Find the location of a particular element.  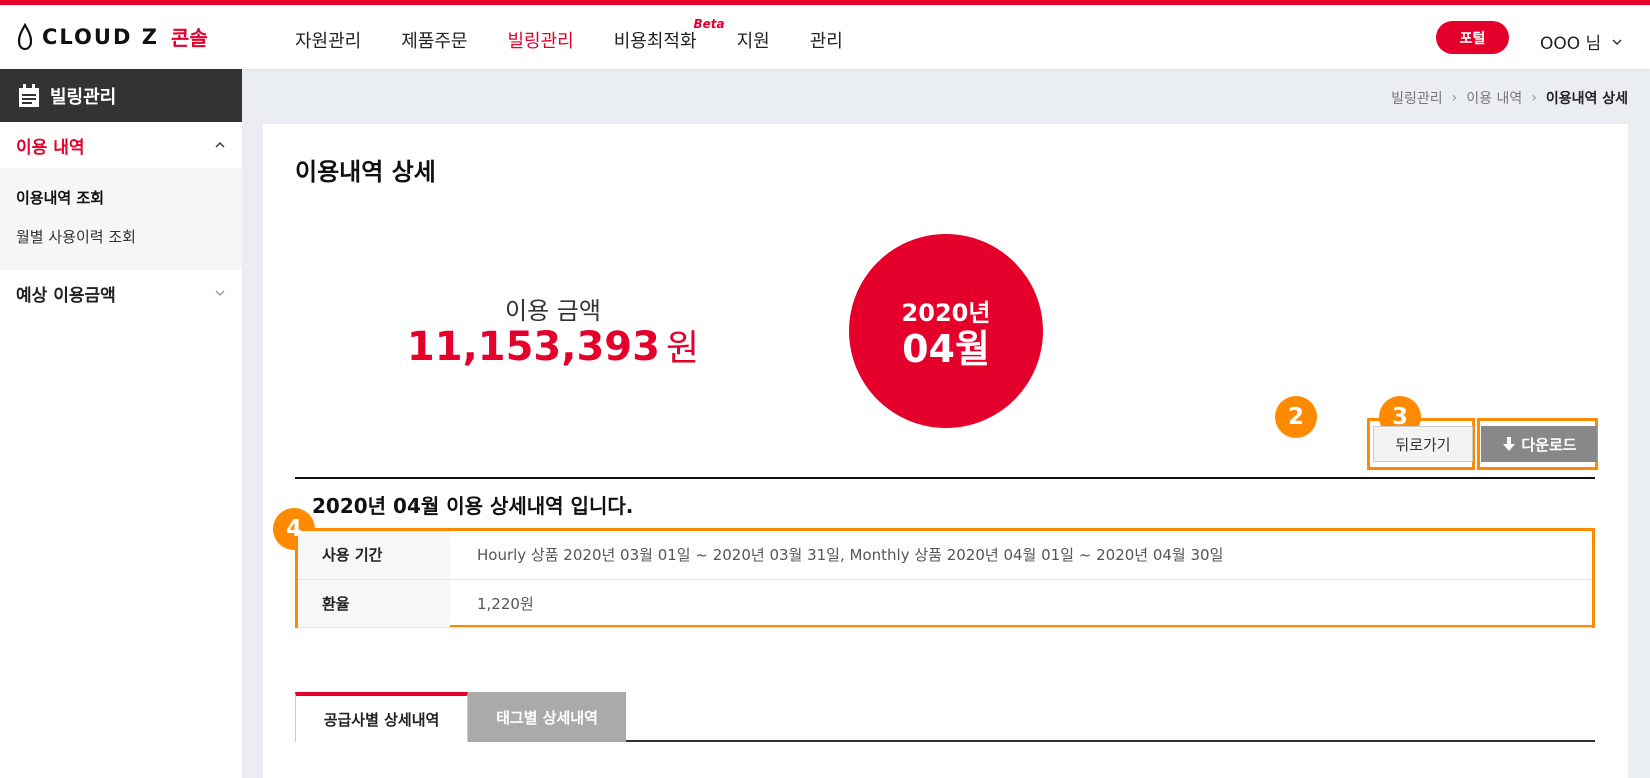

amount-unit: 원 is located at coordinates (682, 348).